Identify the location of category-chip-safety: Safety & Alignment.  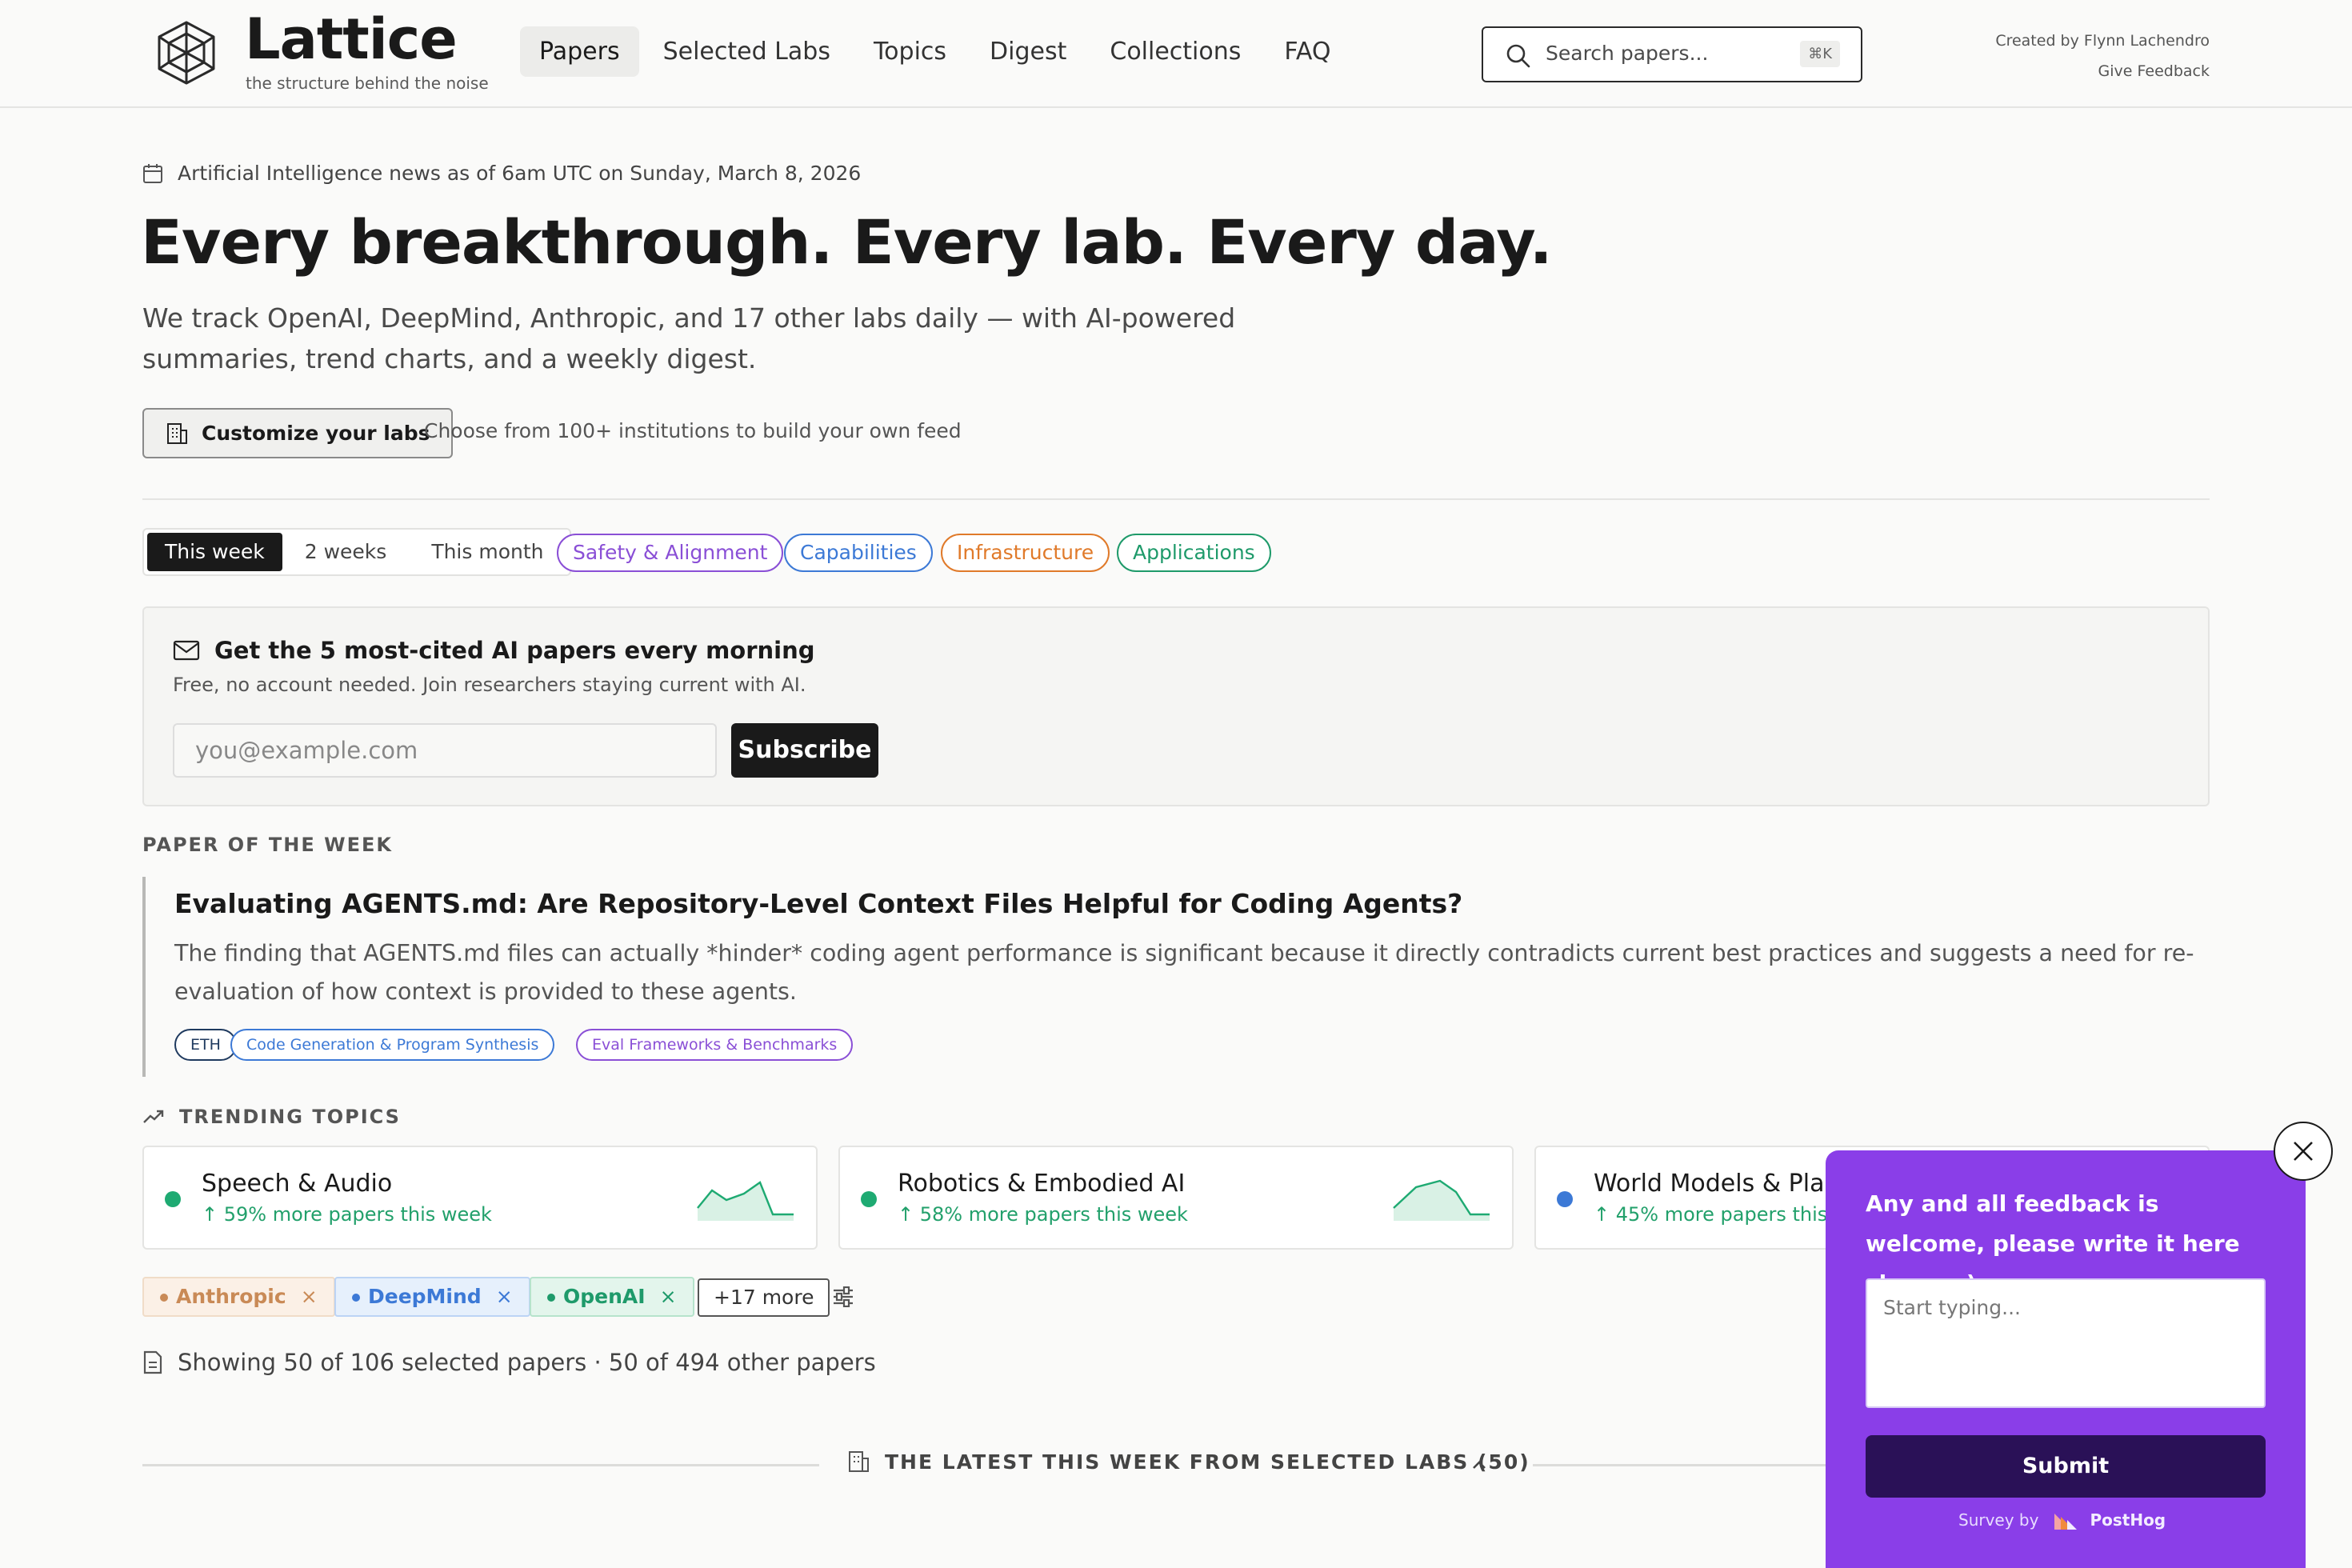
(670, 553).